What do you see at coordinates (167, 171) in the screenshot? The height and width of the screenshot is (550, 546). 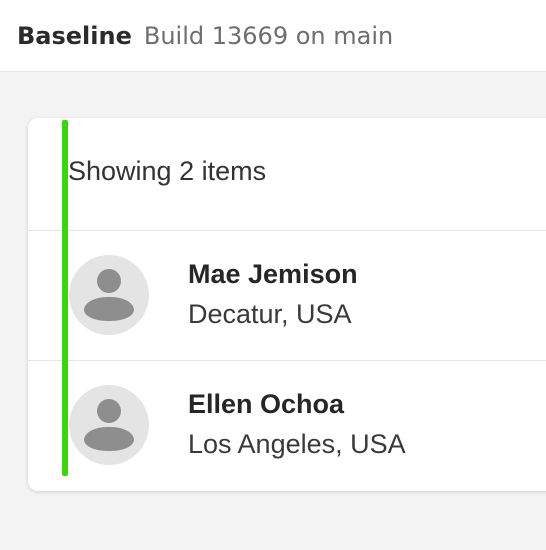 I see `item-count-label: Showing 2 items` at bounding box center [167, 171].